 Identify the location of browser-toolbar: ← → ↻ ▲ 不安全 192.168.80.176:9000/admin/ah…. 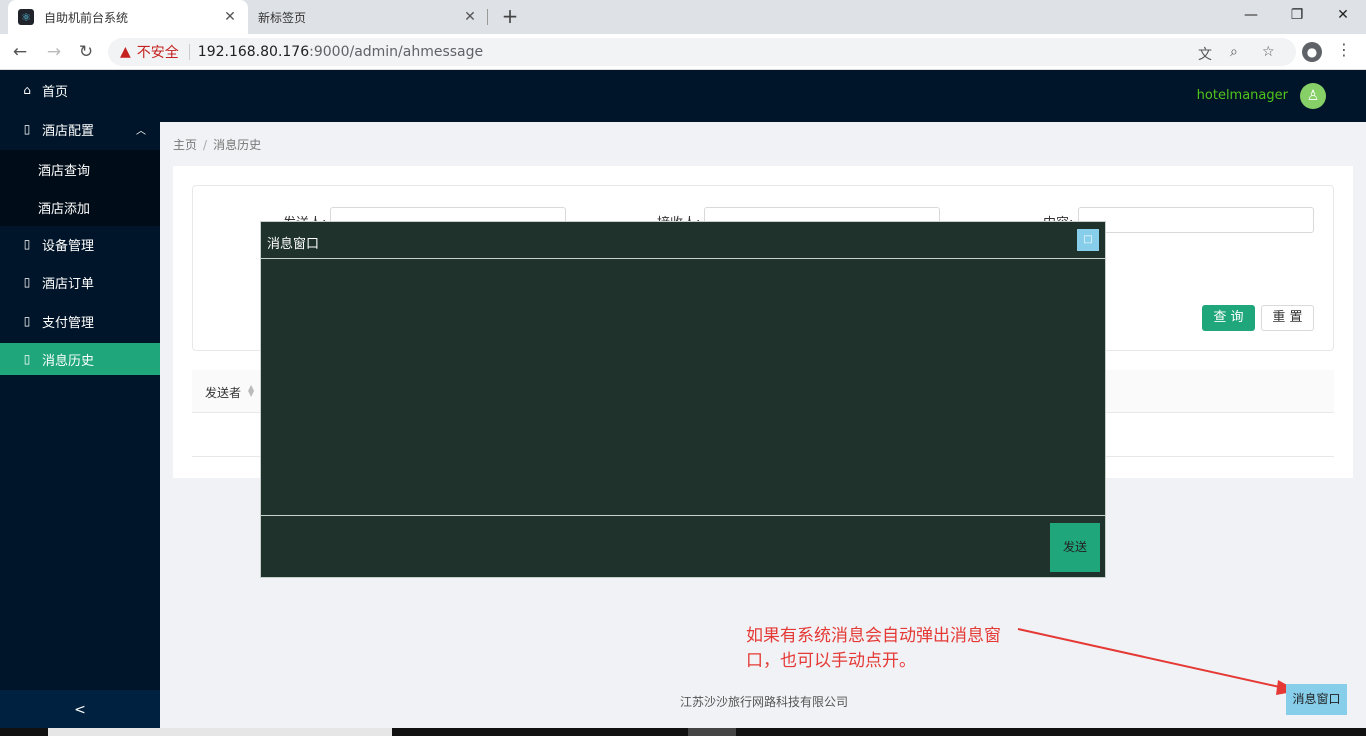
(683, 52).